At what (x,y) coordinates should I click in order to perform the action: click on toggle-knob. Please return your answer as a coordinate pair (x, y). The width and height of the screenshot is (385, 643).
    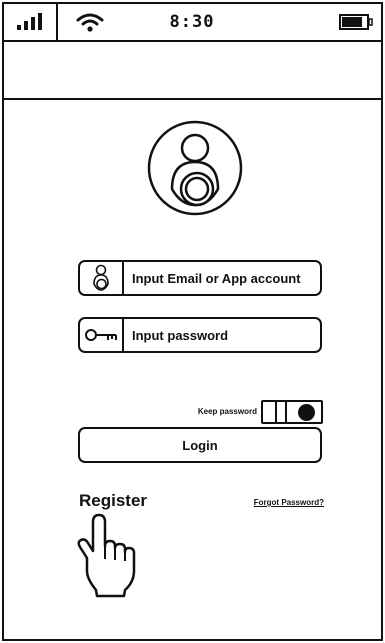
    Looking at the image, I should click on (306, 412).